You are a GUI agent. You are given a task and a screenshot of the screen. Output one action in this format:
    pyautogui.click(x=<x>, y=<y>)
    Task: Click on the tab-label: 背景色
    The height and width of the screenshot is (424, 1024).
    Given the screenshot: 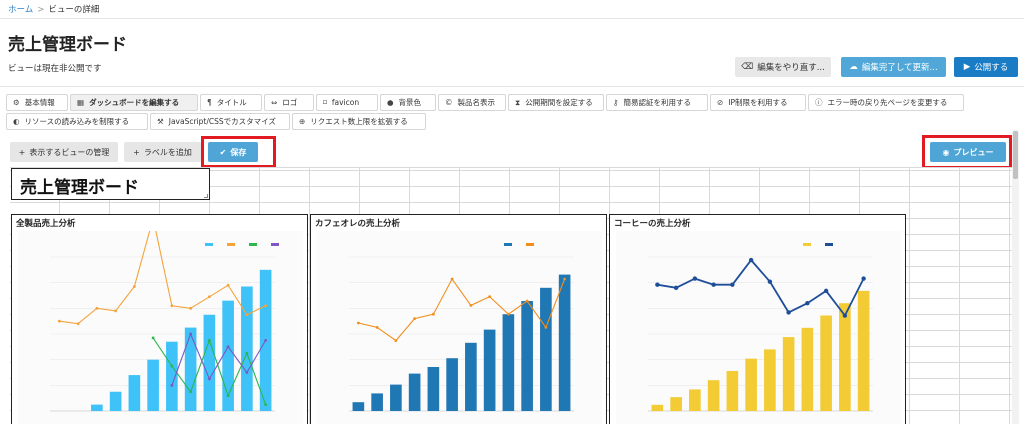 What is the action you would take?
    pyautogui.click(x=410, y=102)
    